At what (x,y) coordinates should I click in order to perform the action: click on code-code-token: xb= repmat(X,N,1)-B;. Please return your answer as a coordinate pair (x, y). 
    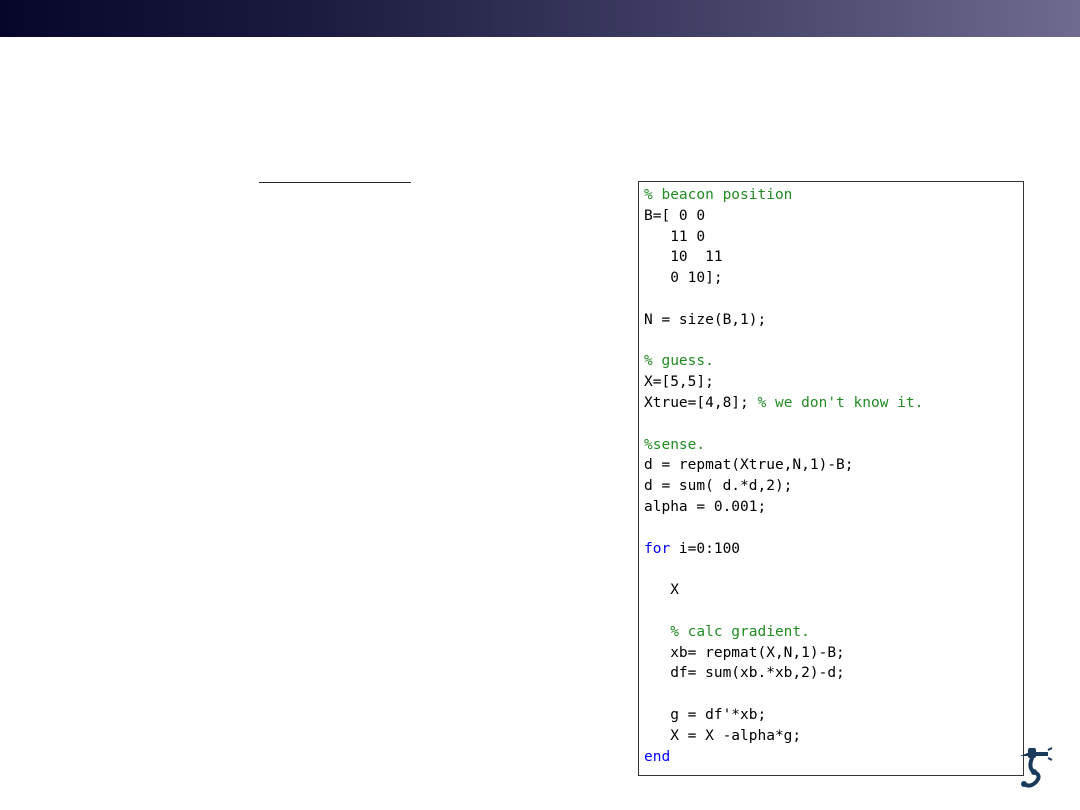
    Looking at the image, I should click on (744, 652).